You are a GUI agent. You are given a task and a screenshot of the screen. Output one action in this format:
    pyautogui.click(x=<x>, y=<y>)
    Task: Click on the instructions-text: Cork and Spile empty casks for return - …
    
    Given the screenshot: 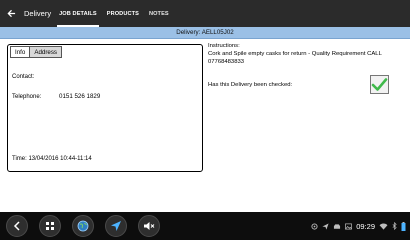 What is the action you would take?
    pyautogui.click(x=295, y=58)
    